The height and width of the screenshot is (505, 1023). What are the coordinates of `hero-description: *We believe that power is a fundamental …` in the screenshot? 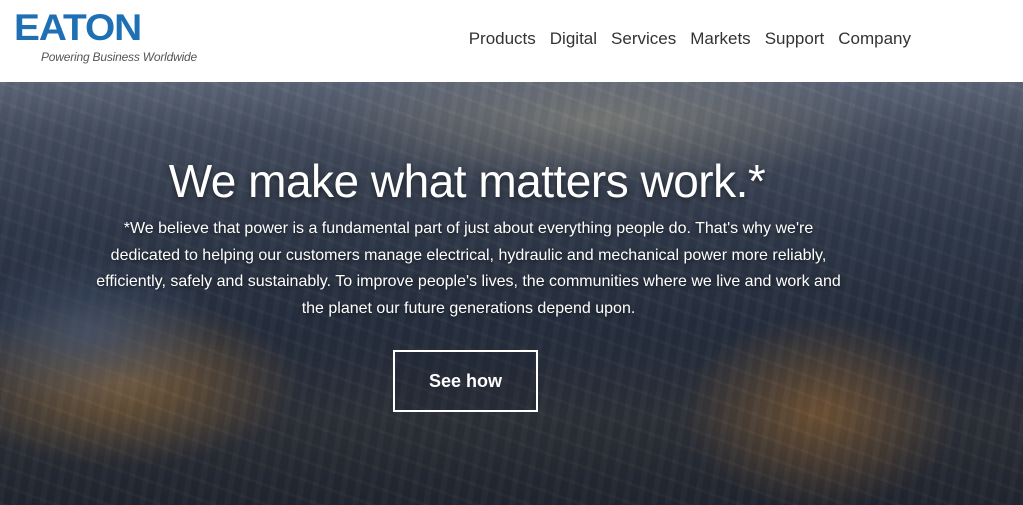 It's located at (468, 268).